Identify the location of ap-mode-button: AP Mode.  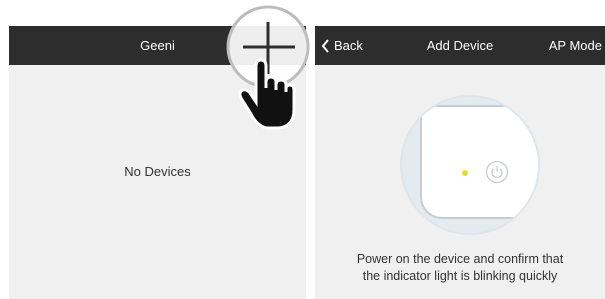
(575, 45).